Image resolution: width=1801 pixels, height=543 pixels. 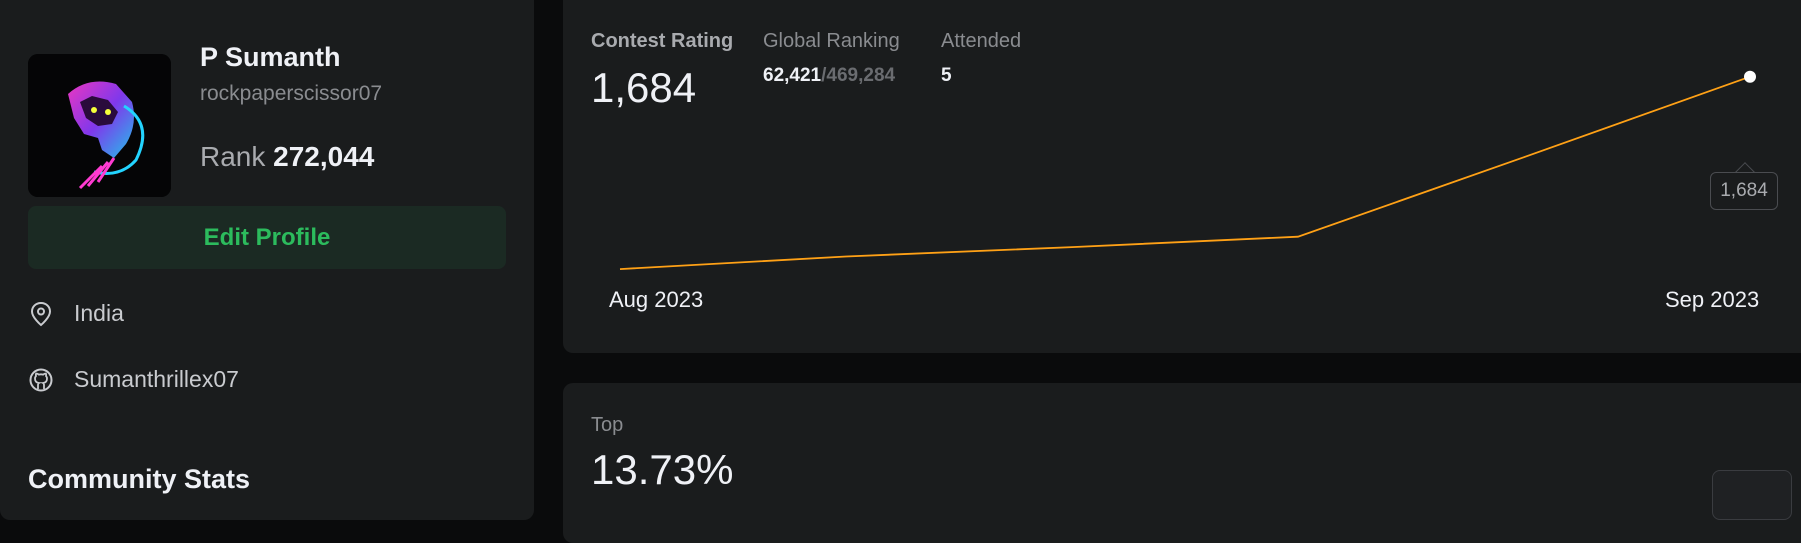 I want to click on location-row: India, so click(x=76, y=313).